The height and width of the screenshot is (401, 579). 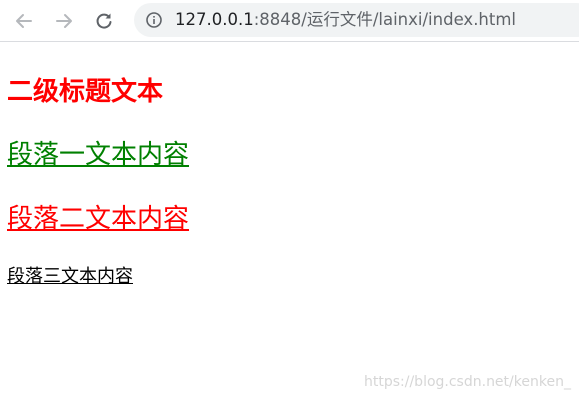 I want to click on paragraph-two: 段落二文本内容, so click(x=98, y=219).